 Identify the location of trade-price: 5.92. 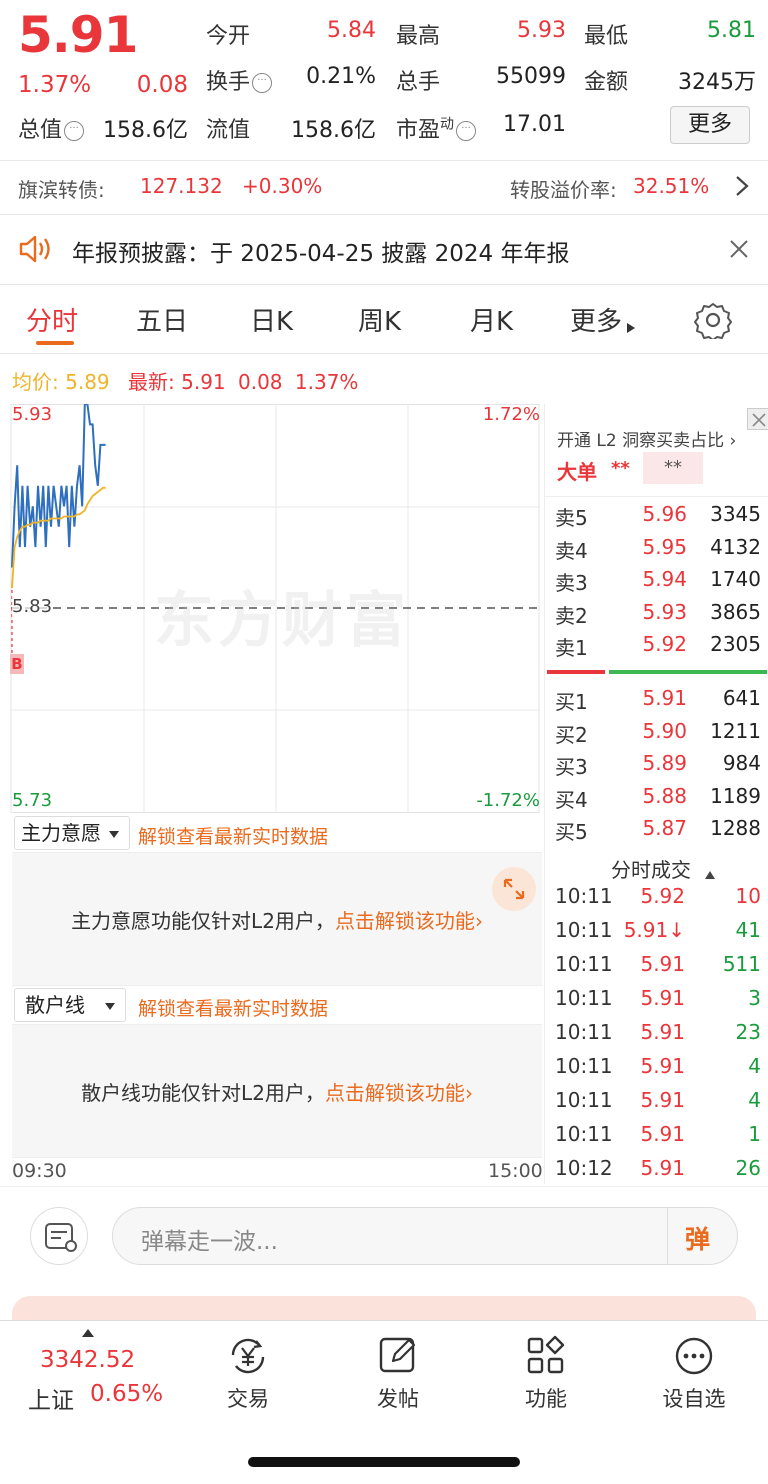
(662, 896).